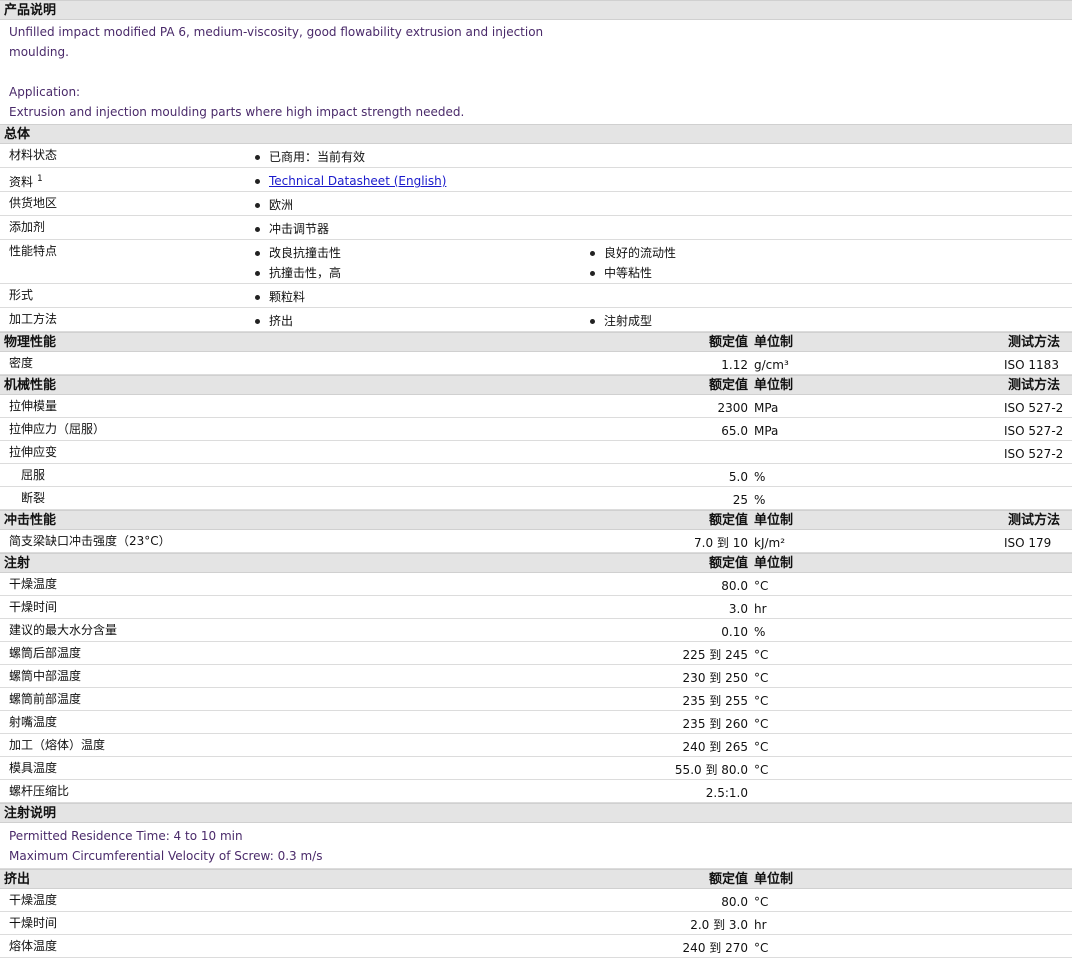 The image size is (1072, 958). I want to click on property-value: 5.0, so click(738, 477).